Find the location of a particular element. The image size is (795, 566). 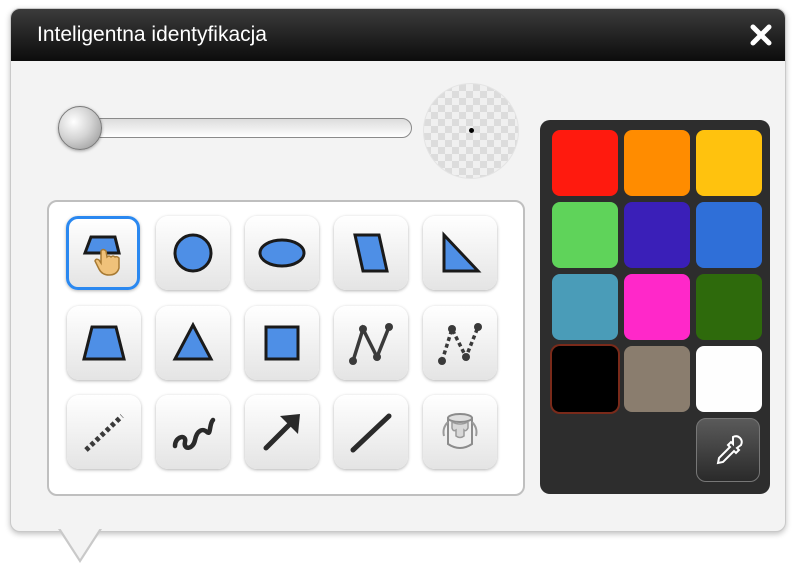

tool-right-triangle is located at coordinates (460, 253).